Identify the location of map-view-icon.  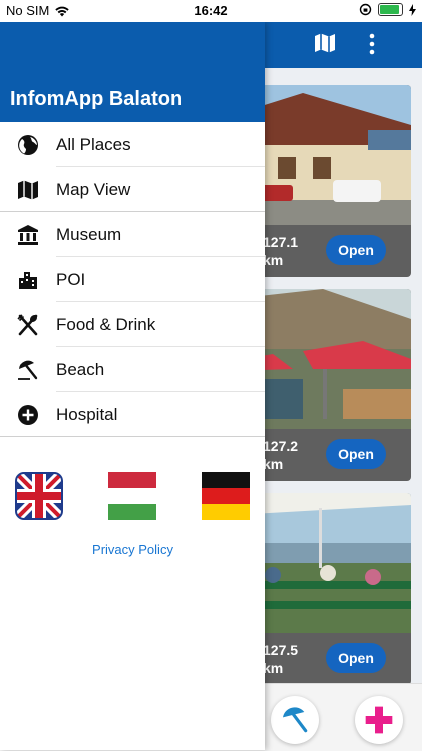
(325, 43).